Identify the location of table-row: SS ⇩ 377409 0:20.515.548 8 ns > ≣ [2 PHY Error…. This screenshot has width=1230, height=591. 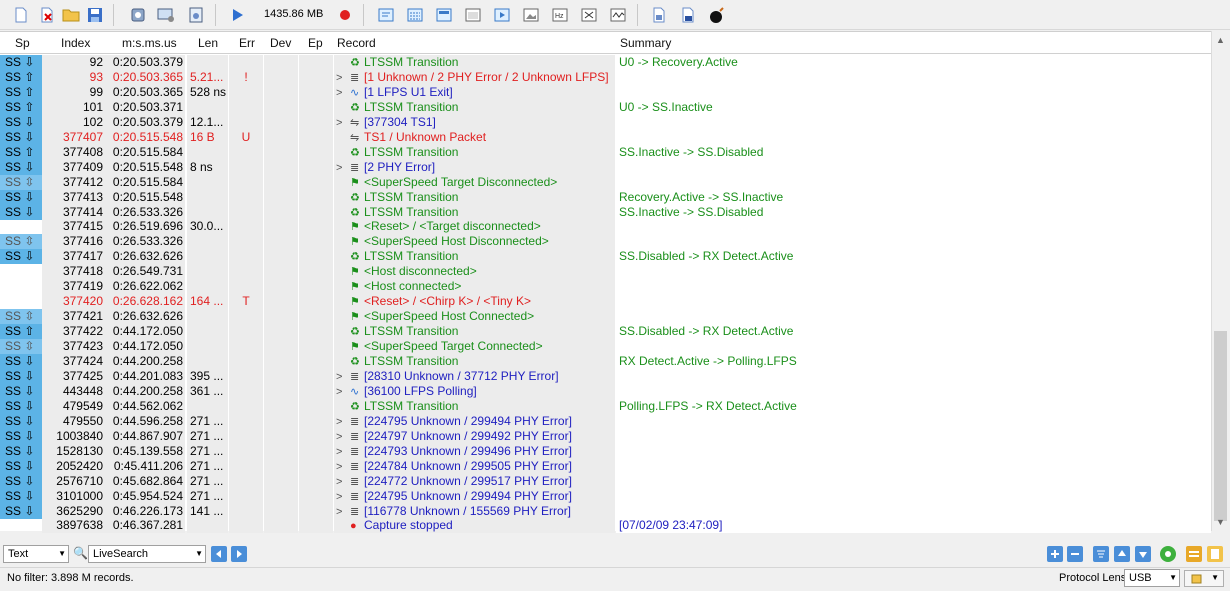
(605, 167).